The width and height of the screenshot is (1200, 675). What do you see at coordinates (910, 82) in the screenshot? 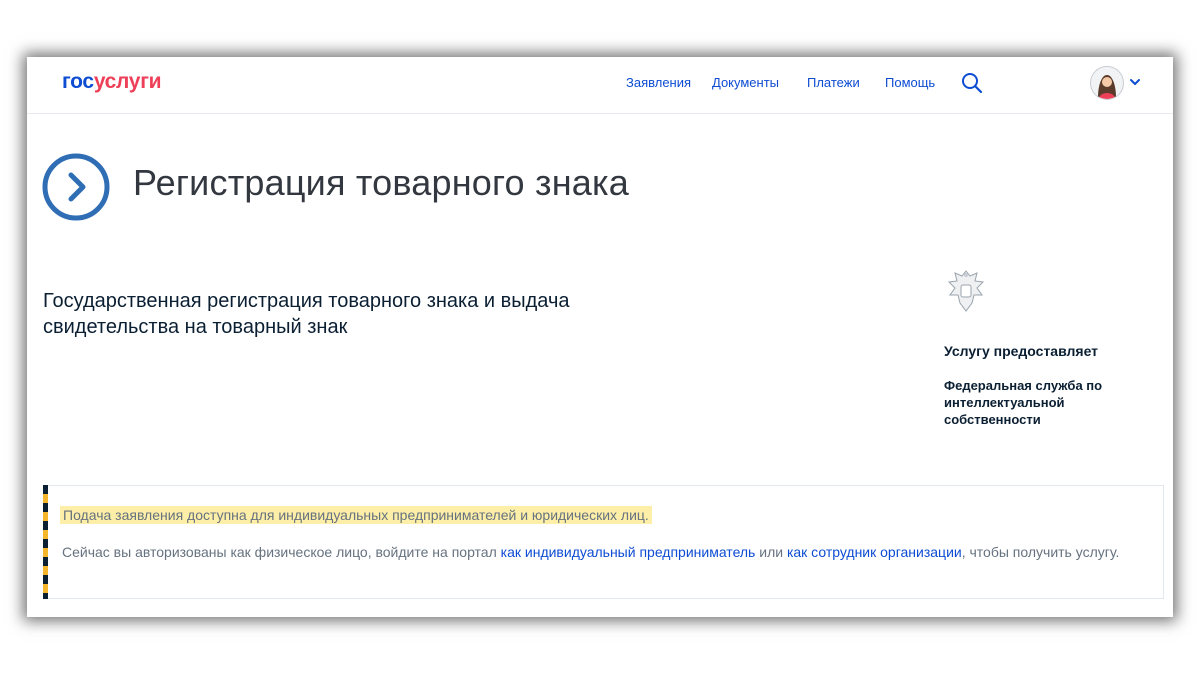
I see `nav-help: Помощь` at bounding box center [910, 82].